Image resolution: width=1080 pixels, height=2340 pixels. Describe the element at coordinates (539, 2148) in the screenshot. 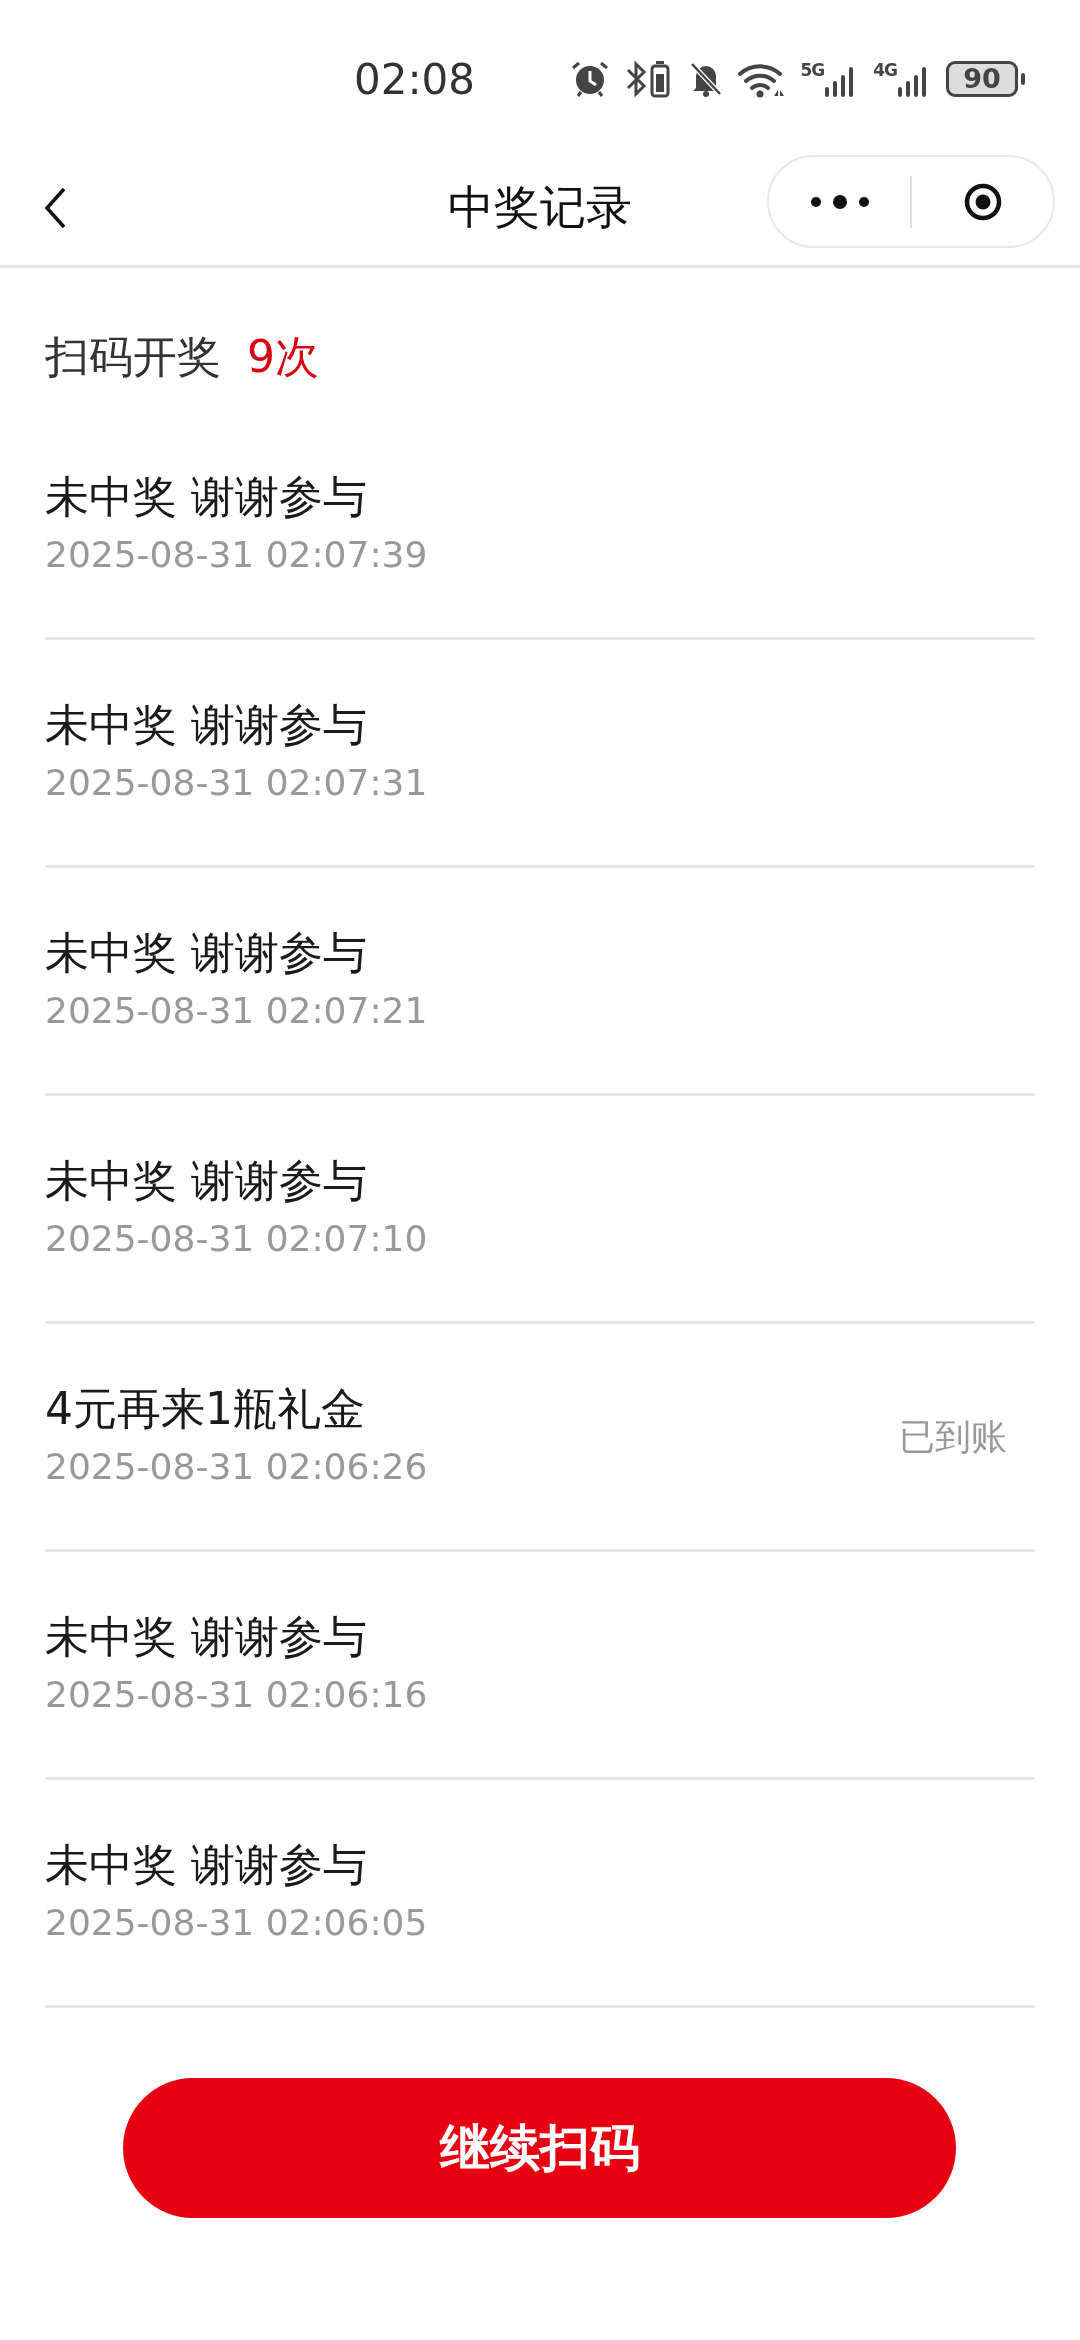

I see `continue-scan-button: 继续扫码` at that location.